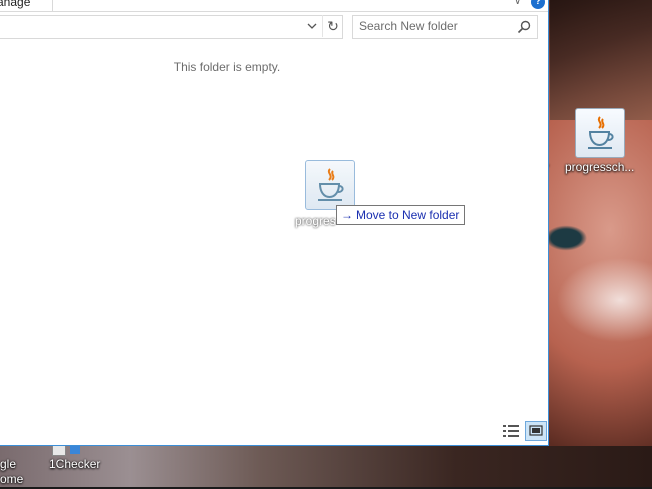 Image resolution: width=652 pixels, height=489 pixels. What do you see at coordinates (347, 215) in the screenshot?
I see `arrow-right-icon: →` at bounding box center [347, 215].